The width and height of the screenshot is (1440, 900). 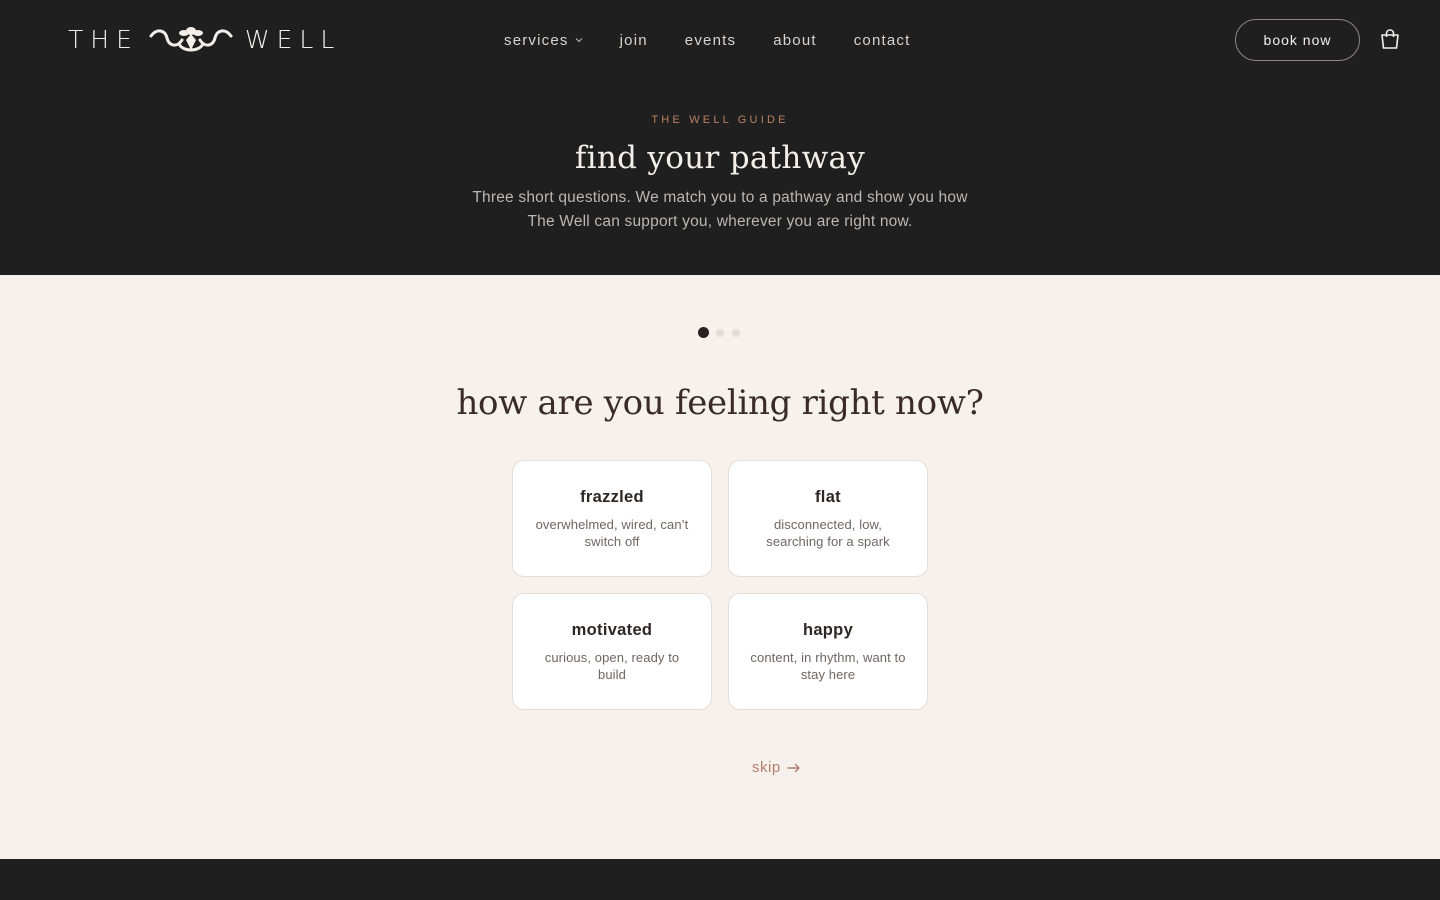 I want to click on nav-item-label: contact, so click(x=882, y=40).